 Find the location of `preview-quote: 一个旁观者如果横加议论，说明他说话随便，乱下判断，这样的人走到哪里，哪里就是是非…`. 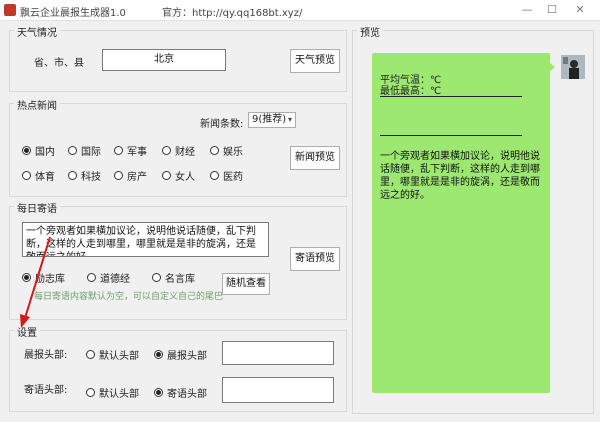

preview-quote: 一个旁观者如果横加议论，说明他说话随便，乱下判断，这样的人走到哪里，哪里就是是非… is located at coordinates (460, 176).